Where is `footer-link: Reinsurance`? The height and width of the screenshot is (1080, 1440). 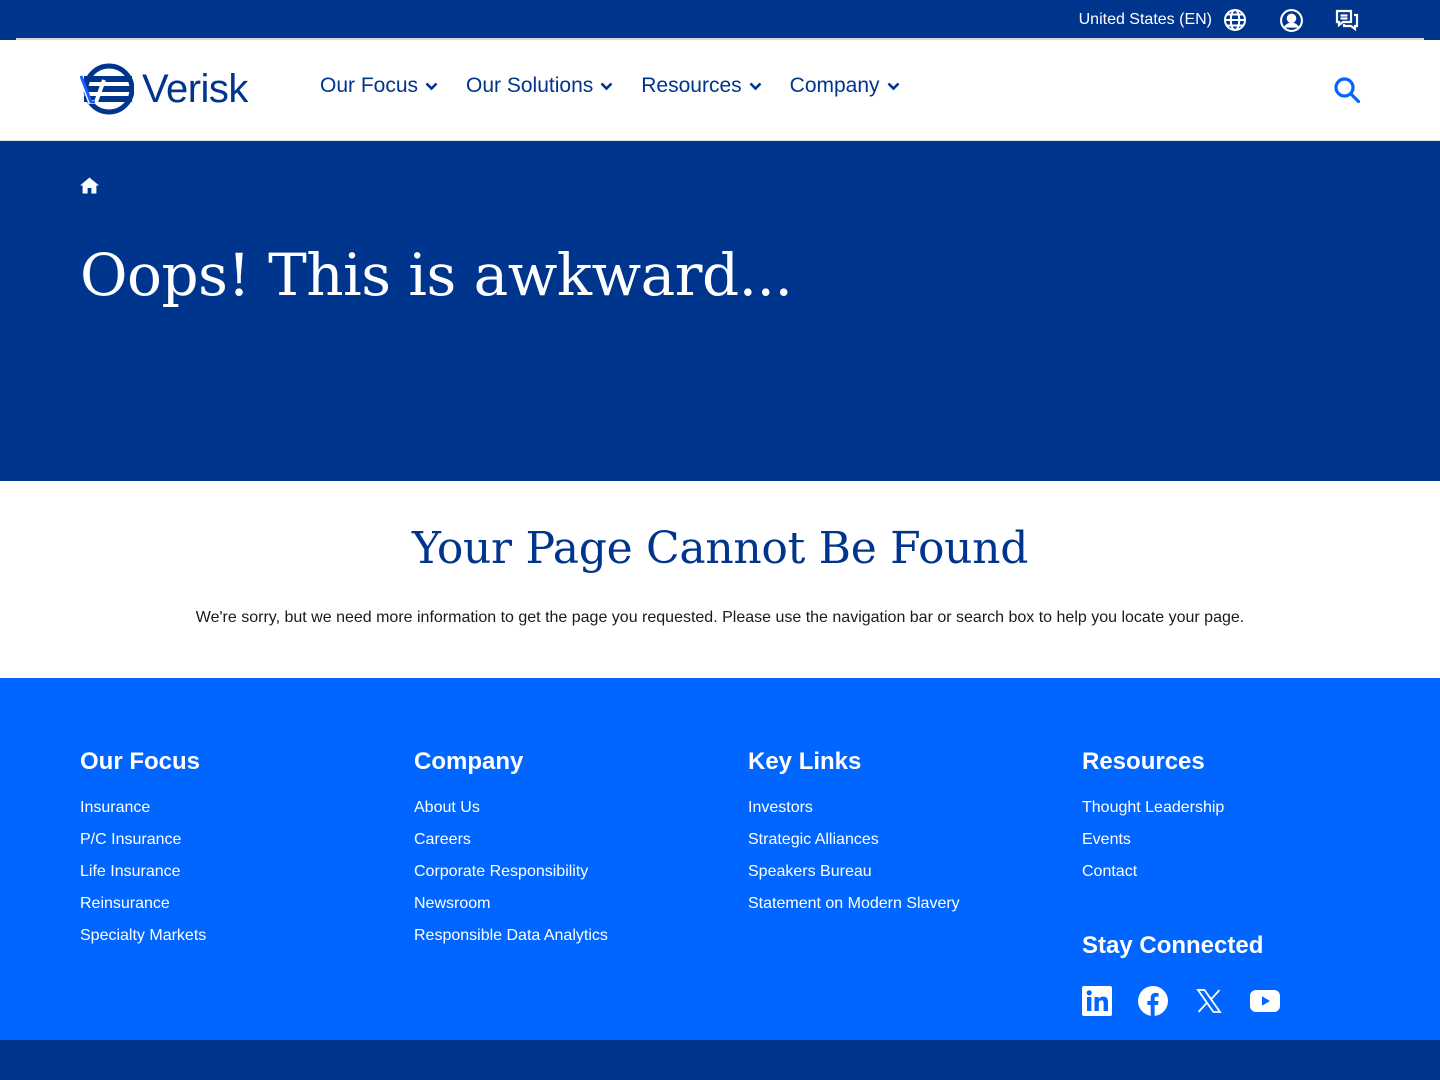
footer-link: Reinsurance is located at coordinates (143, 904).